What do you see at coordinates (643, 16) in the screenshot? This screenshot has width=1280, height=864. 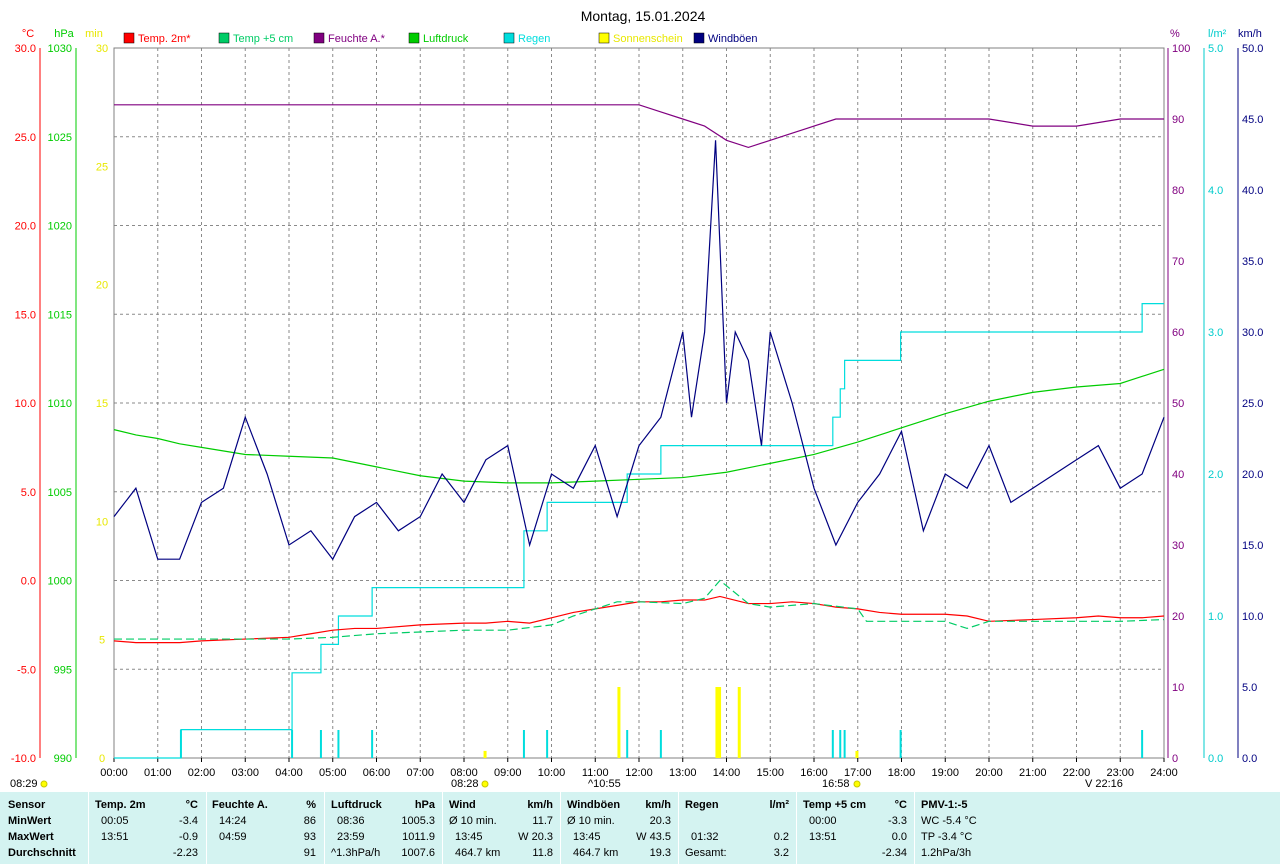 I see `chart-title: Montag, 15.01.2024` at bounding box center [643, 16].